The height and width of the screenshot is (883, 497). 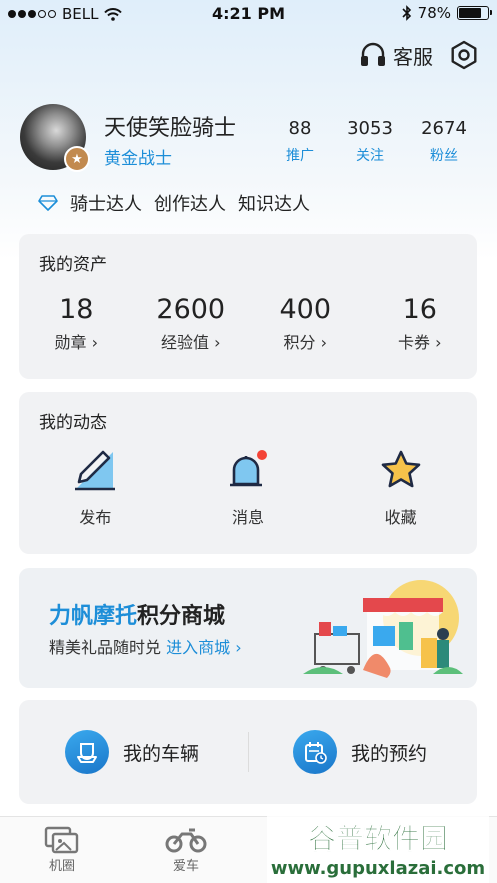 I want to click on mall-subtitle-text: 精美礼品随时兑, so click(x=105, y=647).